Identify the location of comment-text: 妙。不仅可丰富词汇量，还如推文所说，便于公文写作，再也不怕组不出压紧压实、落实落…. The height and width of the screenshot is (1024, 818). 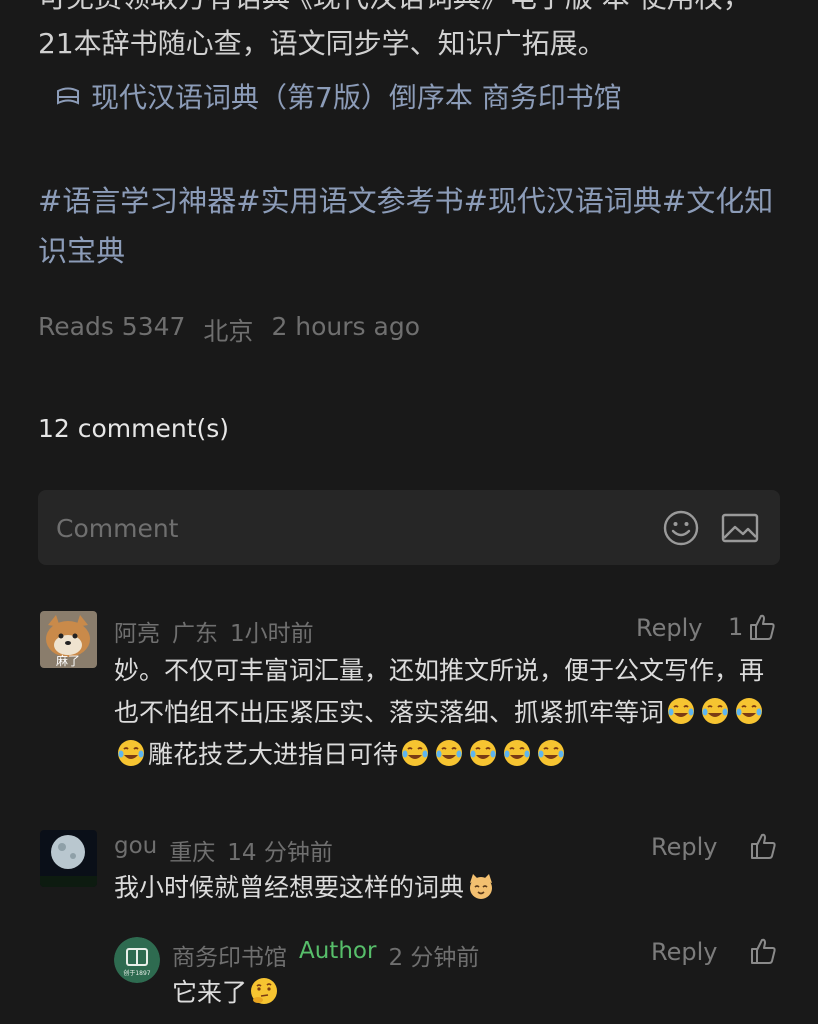
(444, 713).